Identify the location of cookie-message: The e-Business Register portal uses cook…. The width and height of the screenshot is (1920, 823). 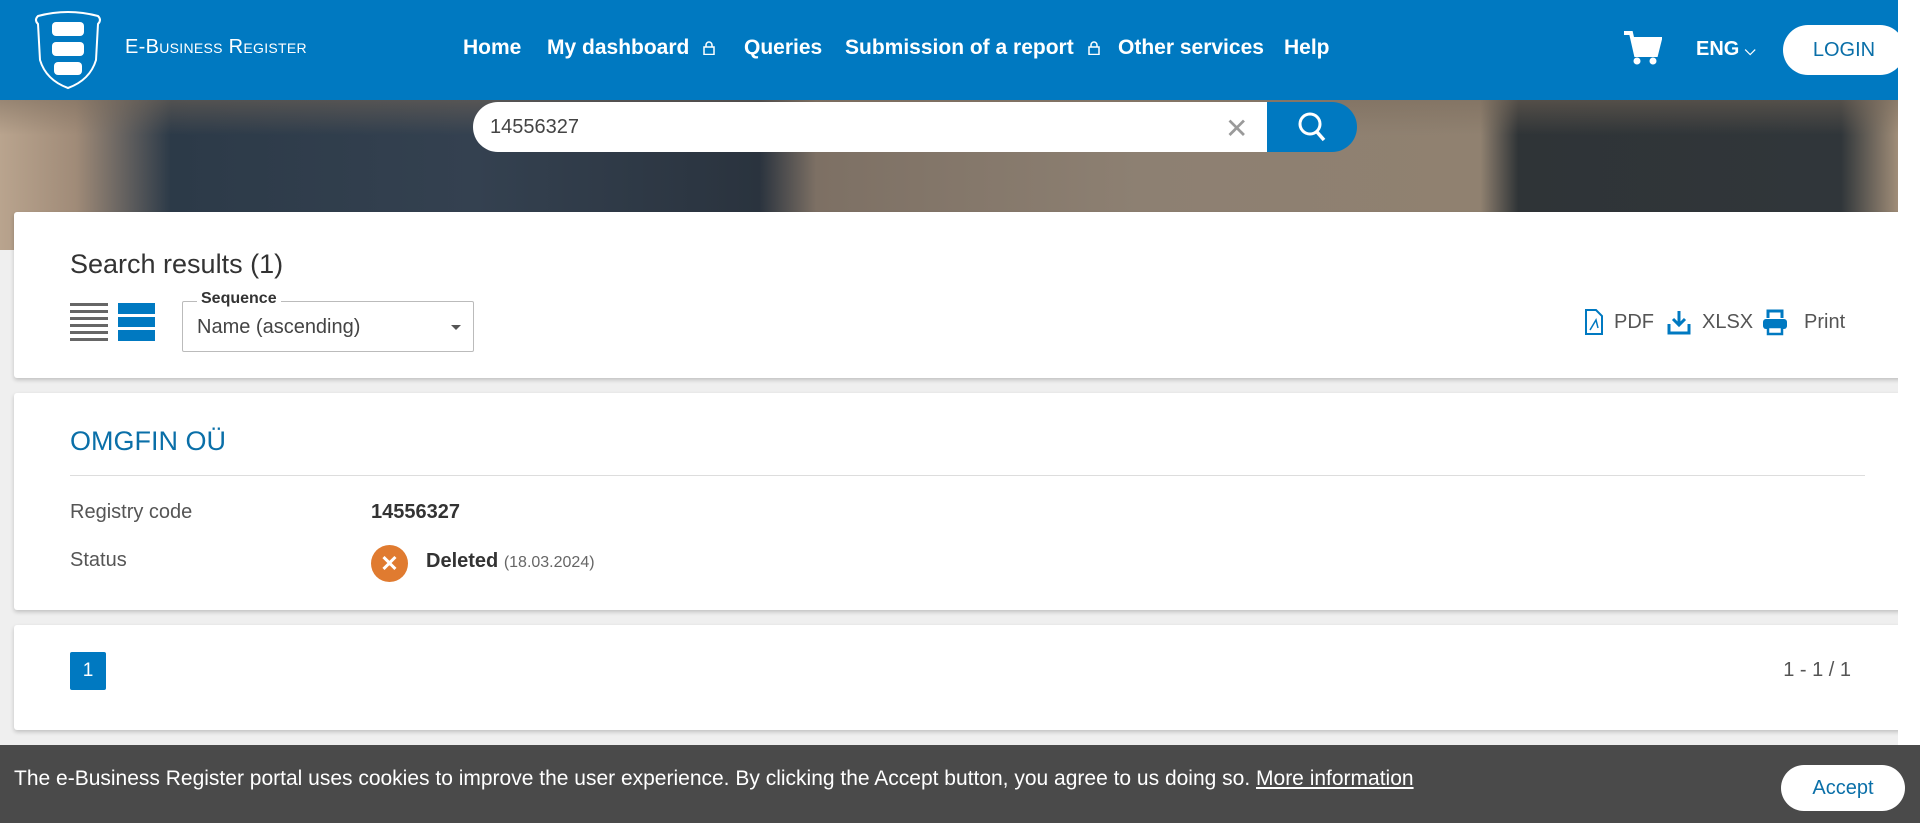
(714, 779).